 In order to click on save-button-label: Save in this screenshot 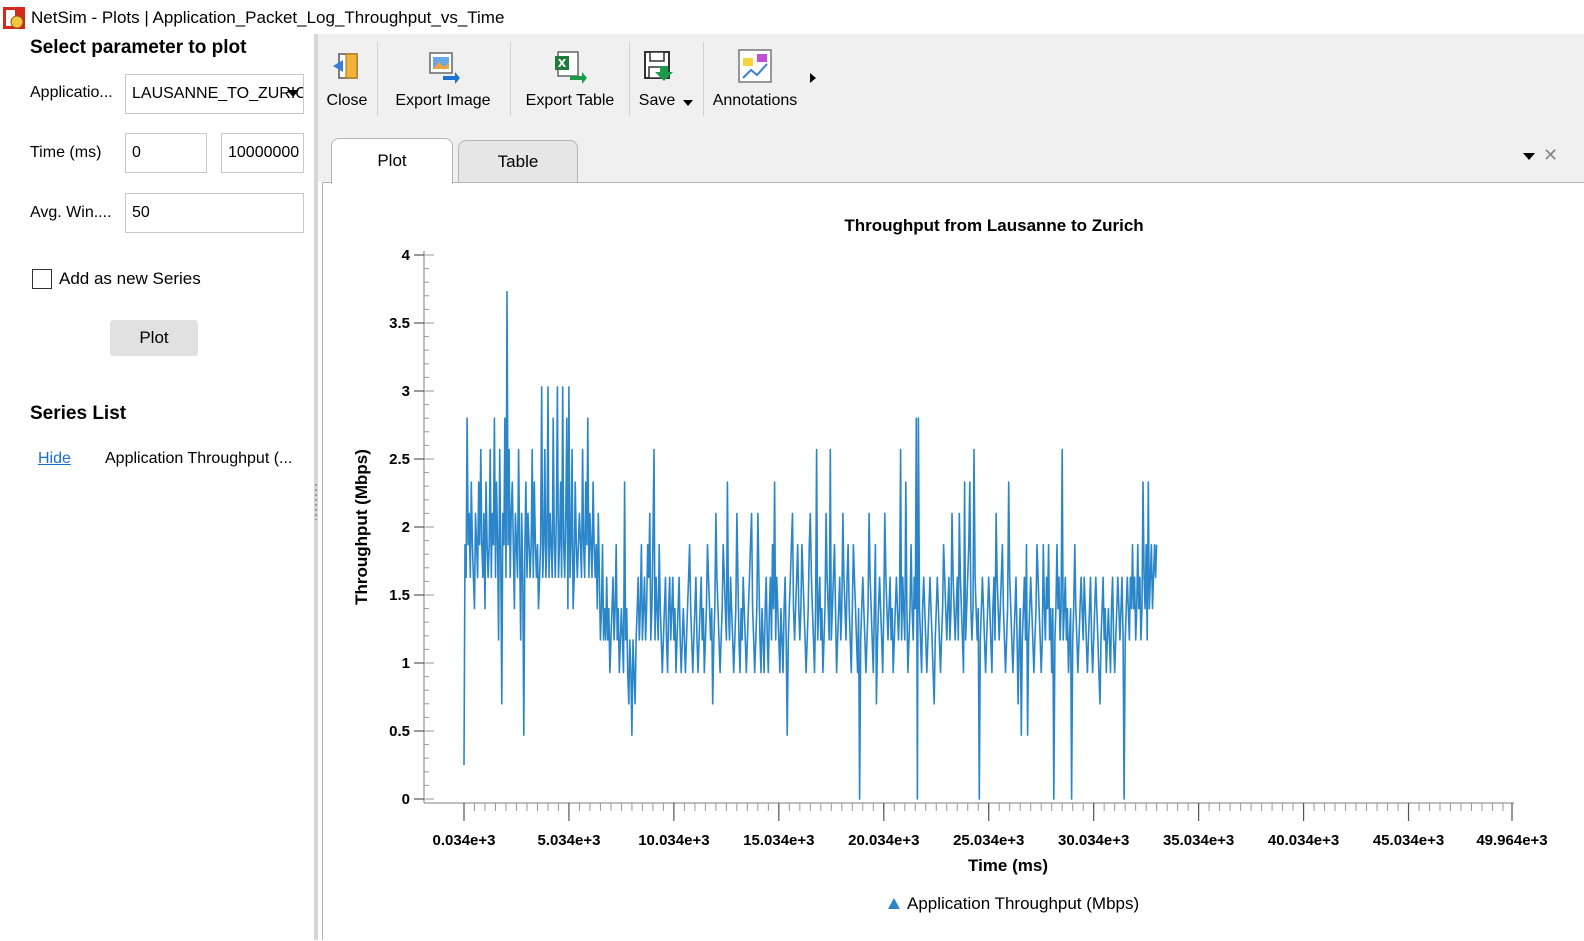, I will do `click(657, 100)`.